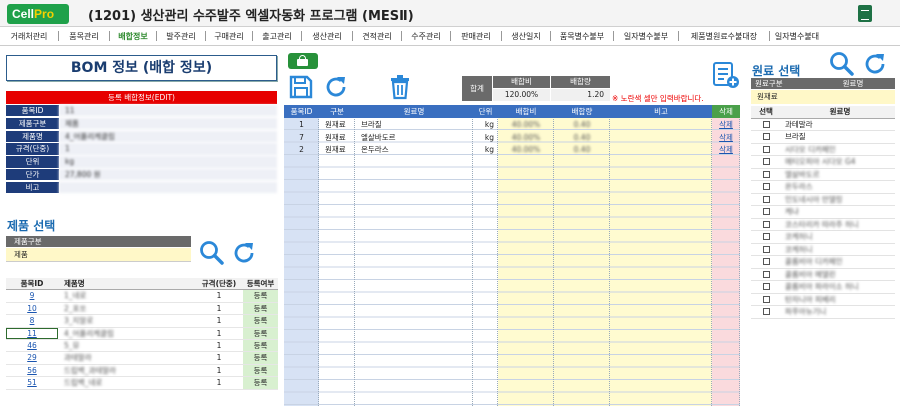  What do you see at coordinates (724, 36) in the screenshot?
I see `menu-item: 제품별원료수불대장` at bounding box center [724, 36].